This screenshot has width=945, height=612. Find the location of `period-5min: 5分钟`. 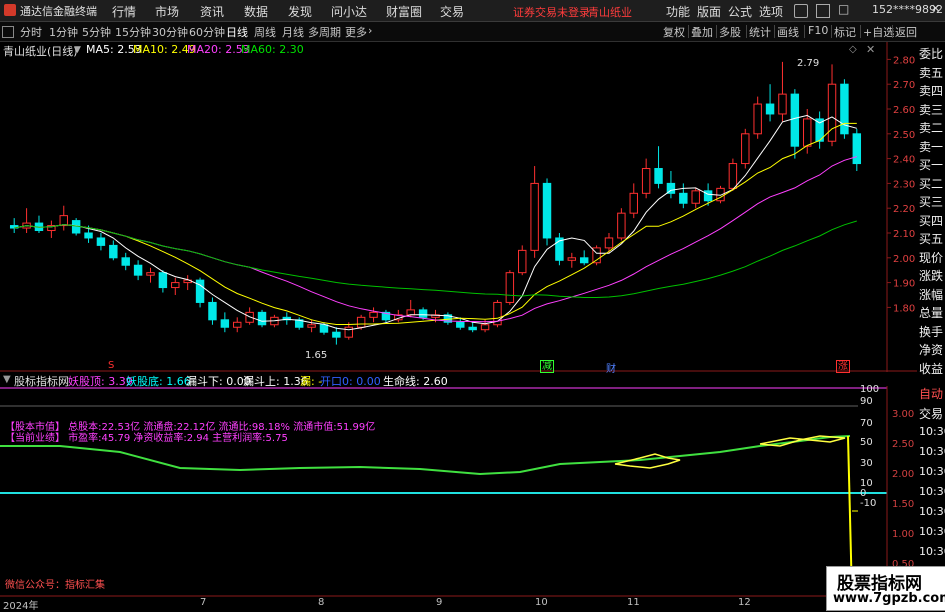

period-5min: 5分钟 is located at coordinates (96, 32).